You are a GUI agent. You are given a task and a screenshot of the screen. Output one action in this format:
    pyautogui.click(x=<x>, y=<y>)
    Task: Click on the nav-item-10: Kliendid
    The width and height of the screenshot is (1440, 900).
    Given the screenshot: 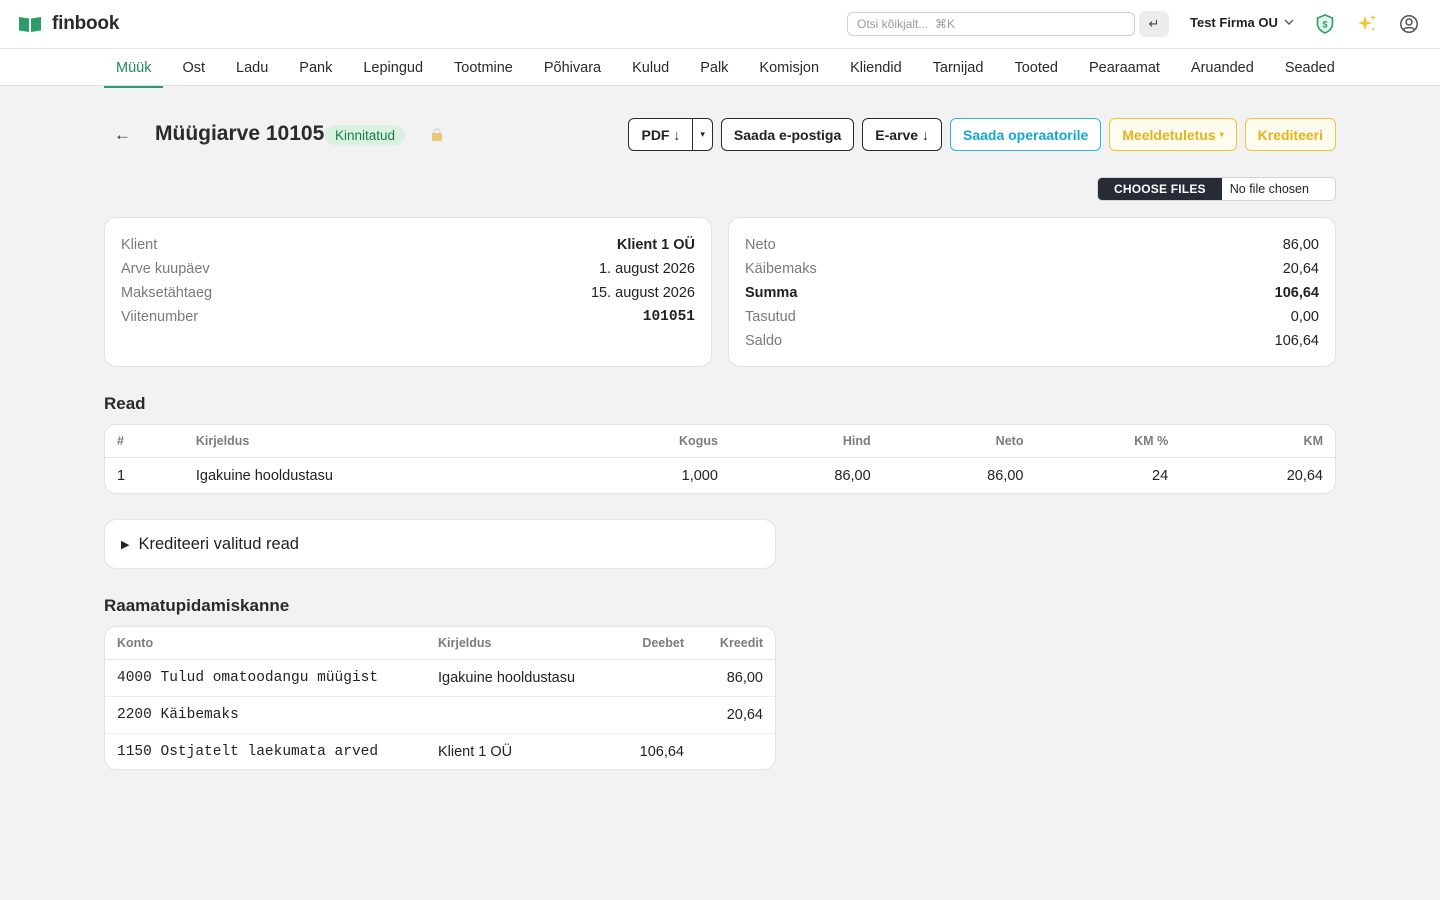 What is the action you would take?
    pyautogui.click(x=876, y=68)
    